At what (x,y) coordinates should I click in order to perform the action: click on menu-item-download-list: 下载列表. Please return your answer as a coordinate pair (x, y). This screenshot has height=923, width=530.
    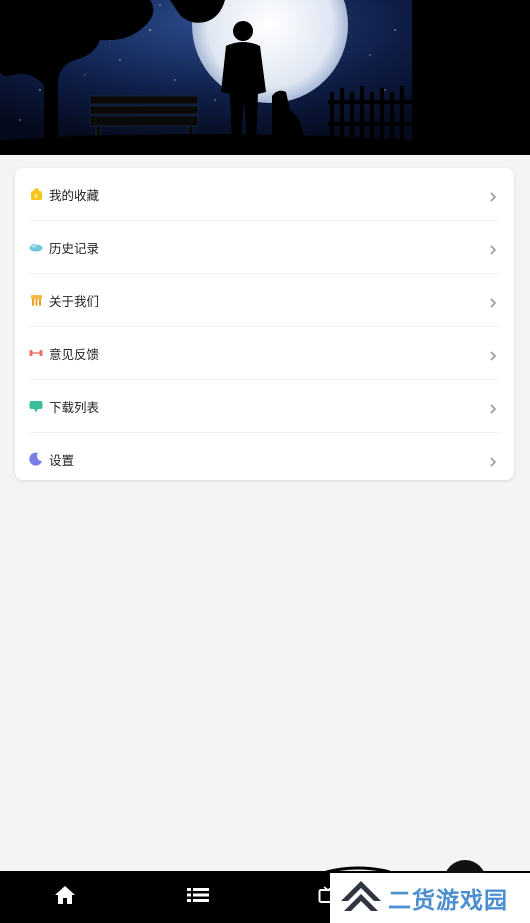
    Looking at the image, I should click on (264, 406).